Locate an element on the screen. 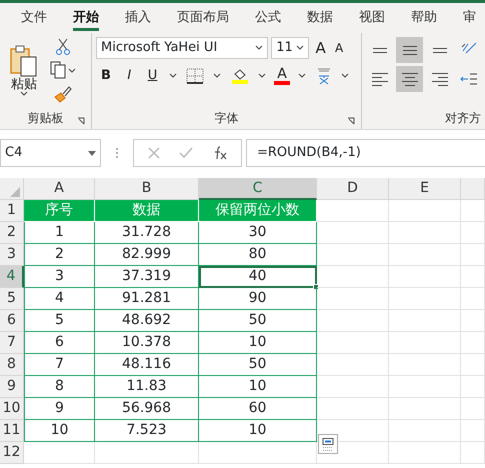 This screenshot has width=485, height=468. font-size-field: 11 is located at coordinates (290, 48).